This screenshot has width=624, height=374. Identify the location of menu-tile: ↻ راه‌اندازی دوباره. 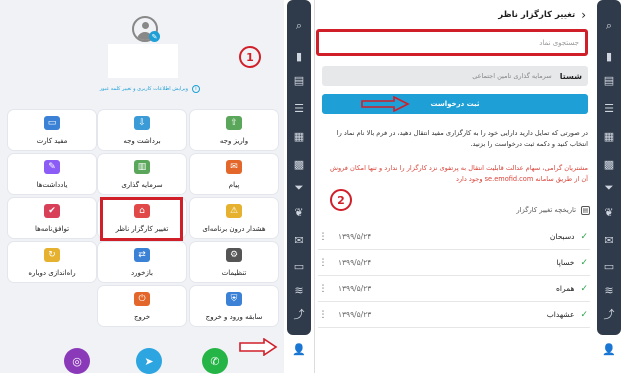
(52, 262).